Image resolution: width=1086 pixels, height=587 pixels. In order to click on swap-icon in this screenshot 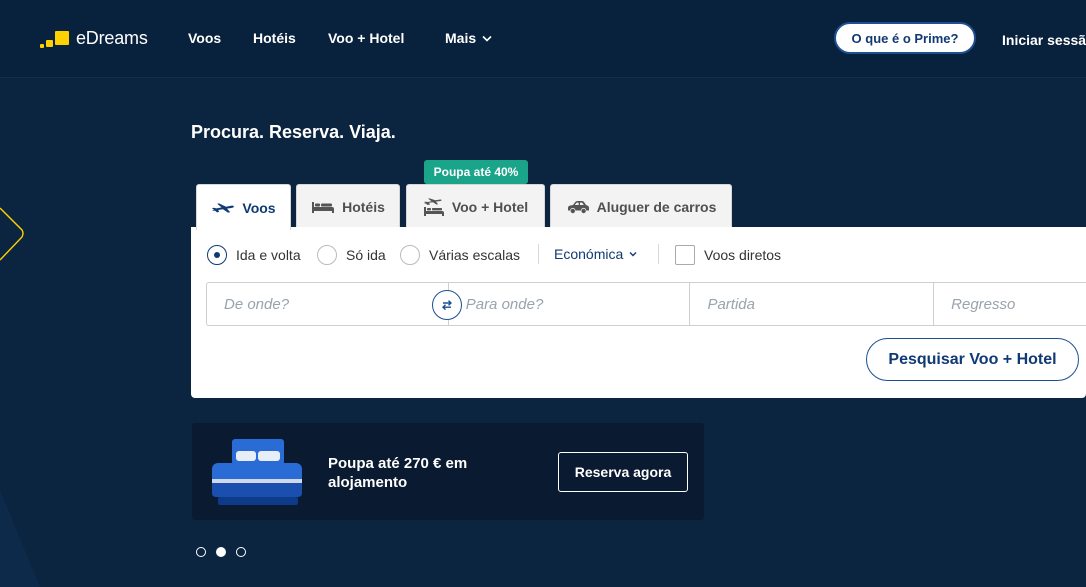, I will do `click(447, 305)`.